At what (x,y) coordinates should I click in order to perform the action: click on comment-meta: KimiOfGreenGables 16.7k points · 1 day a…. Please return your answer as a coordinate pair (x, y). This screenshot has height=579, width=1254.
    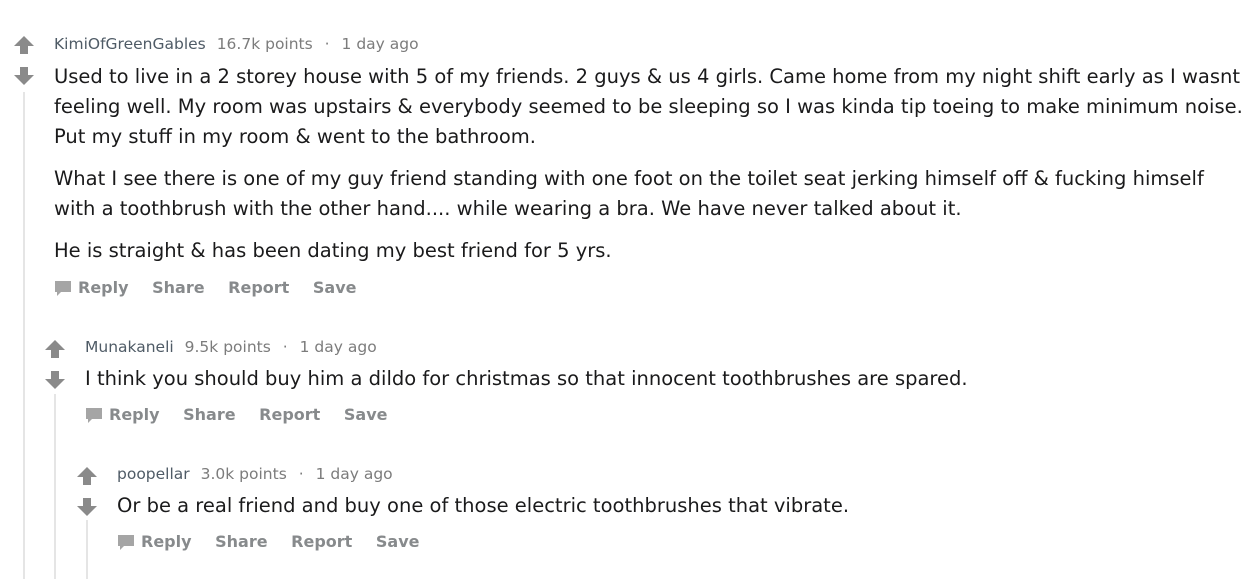
    Looking at the image, I should click on (236, 44).